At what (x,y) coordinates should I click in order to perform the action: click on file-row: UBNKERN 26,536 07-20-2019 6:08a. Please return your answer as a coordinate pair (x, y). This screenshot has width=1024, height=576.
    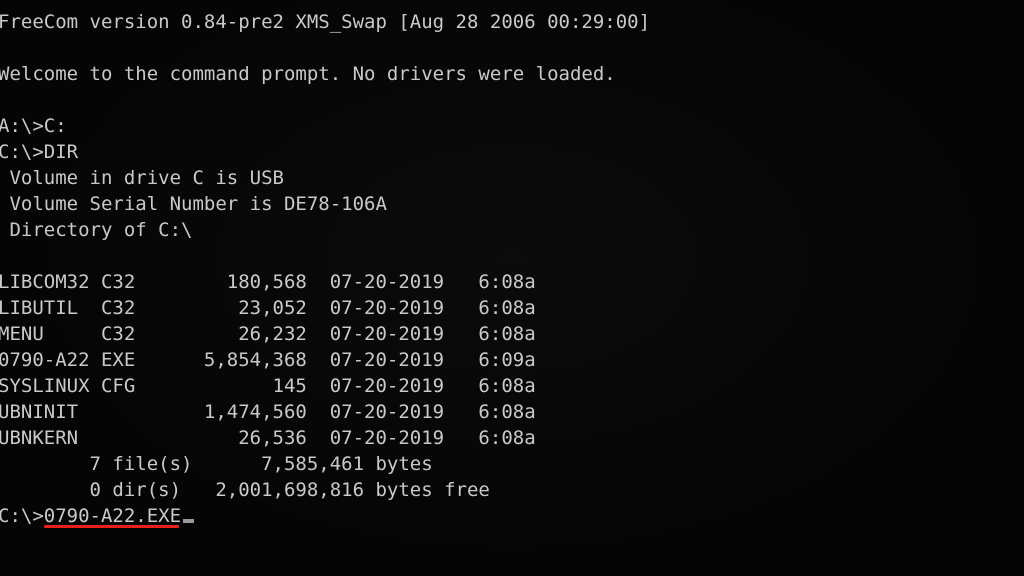
    Looking at the image, I should click on (268, 438).